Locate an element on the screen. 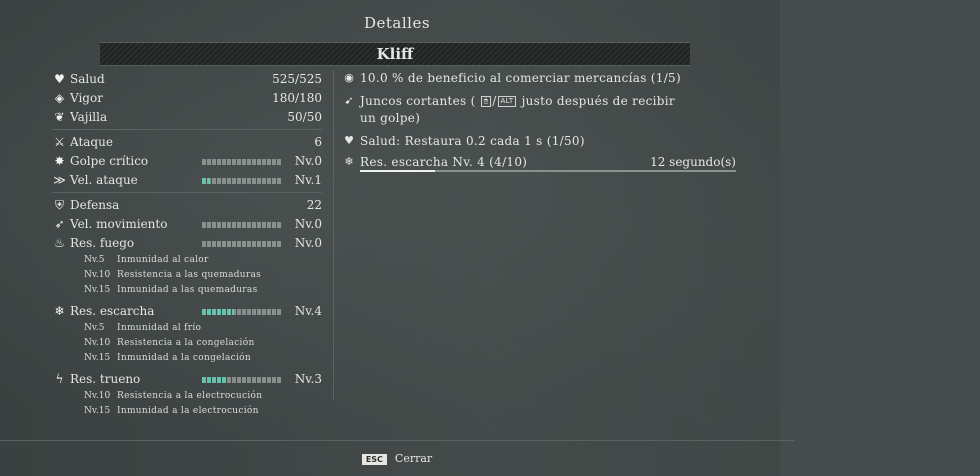 The width and height of the screenshot is (980, 476). esc-key-icon: ESC is located at coordinates (374, 459).